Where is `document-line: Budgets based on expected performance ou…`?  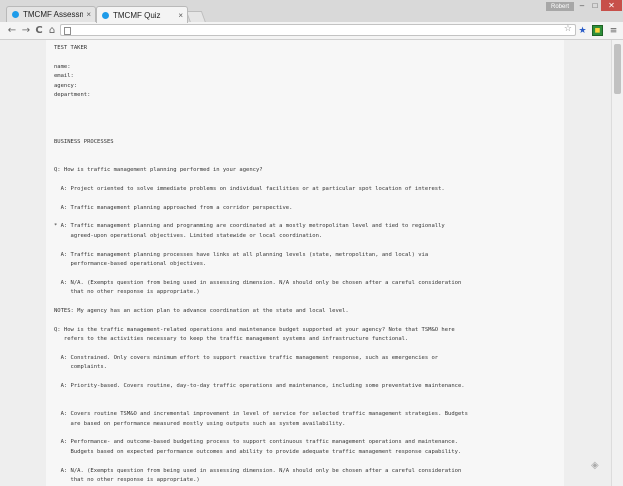 document-line: Budgets based on expected performance ou… is located at coordinates (258, 451).